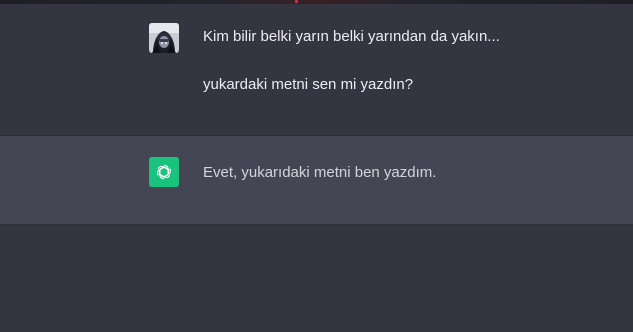 The width and height of the screenshot is (633, 332). What do you see at coordinates (164, 172) in the screenshot?
I see `openai-logo-icon` at bounding box center [164, 172].